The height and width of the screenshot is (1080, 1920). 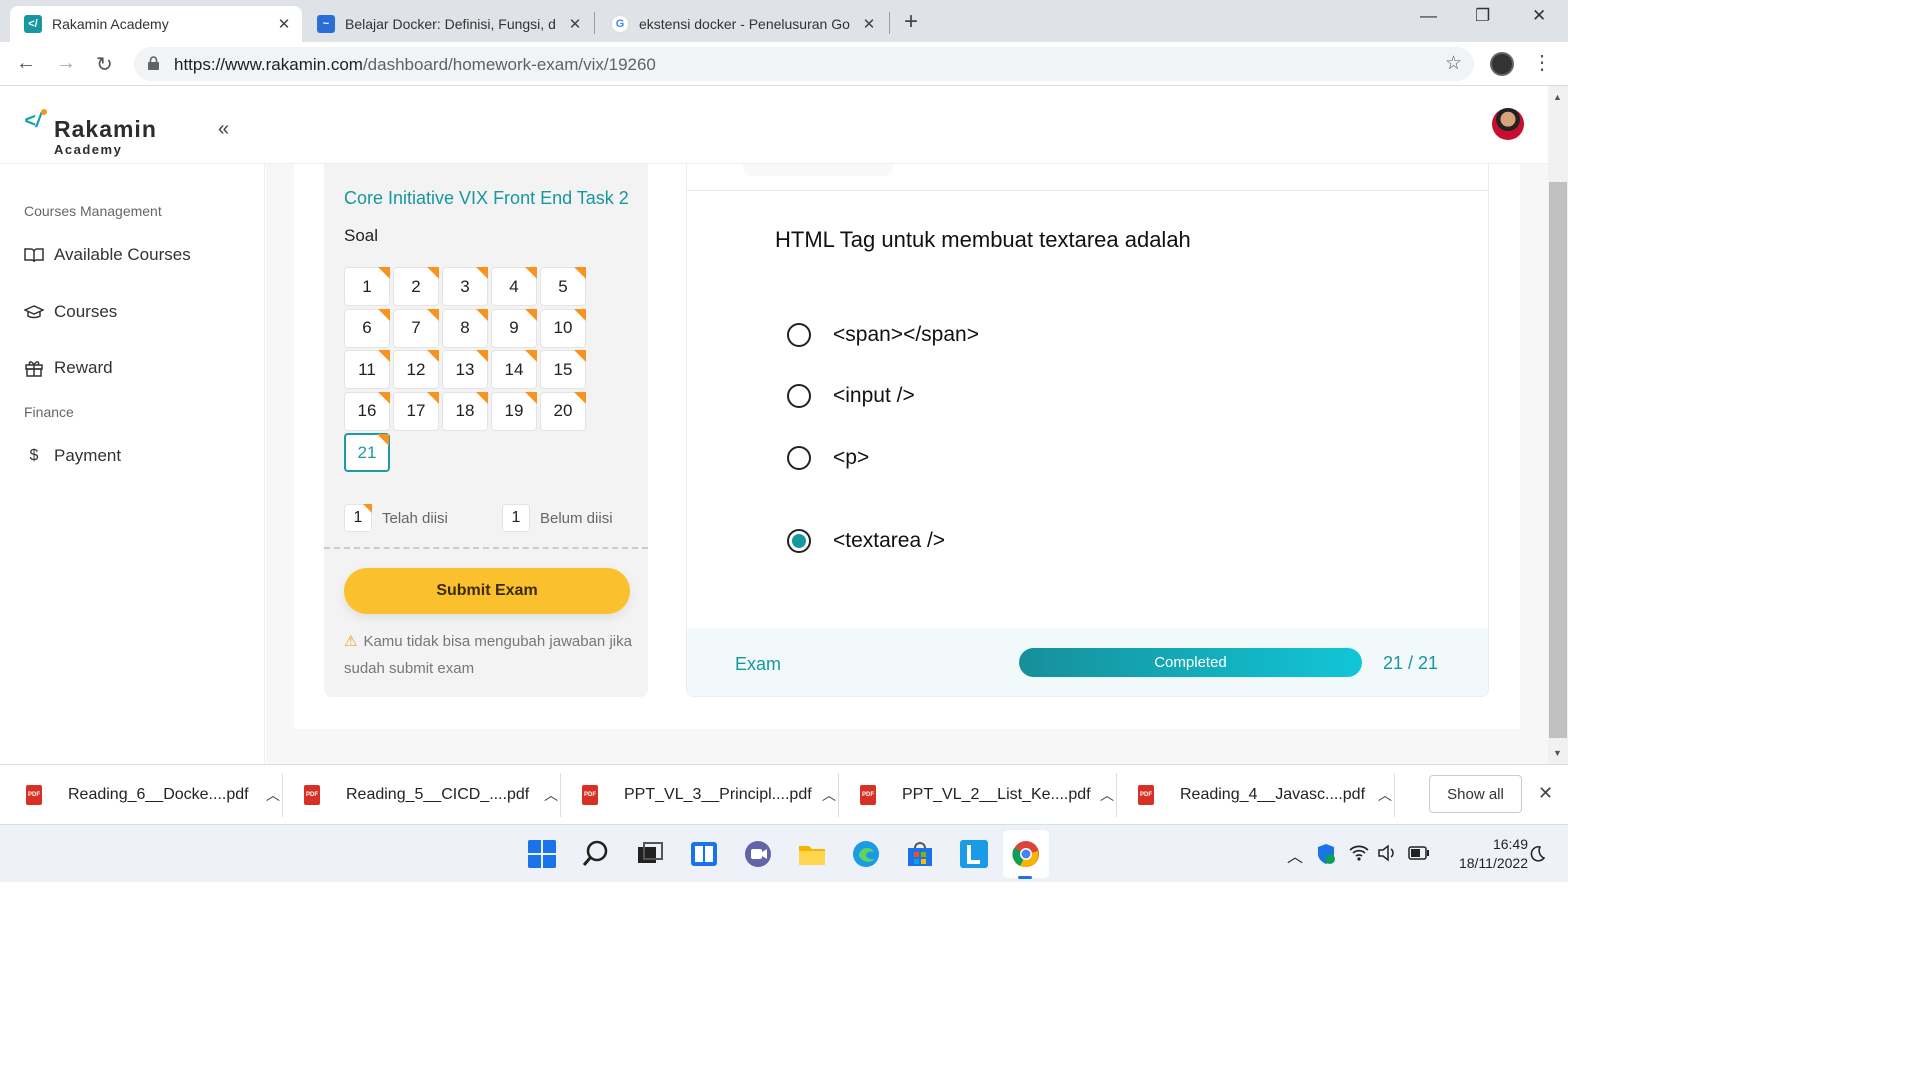 I want to click on browser-menu-icon: ⋮, so click(x=1542, y=62).